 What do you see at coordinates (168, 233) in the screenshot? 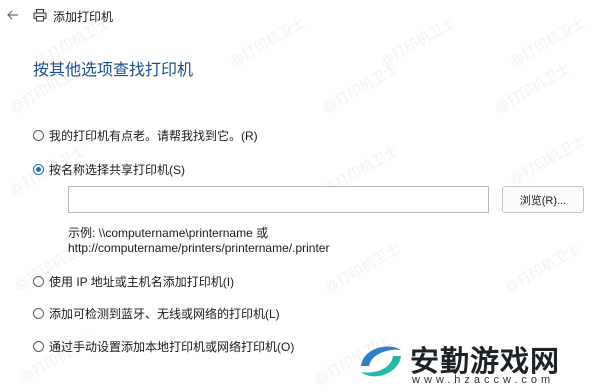
I see `example-text: 示例: \\computername\printername 或` at bounding box center [168, 233].